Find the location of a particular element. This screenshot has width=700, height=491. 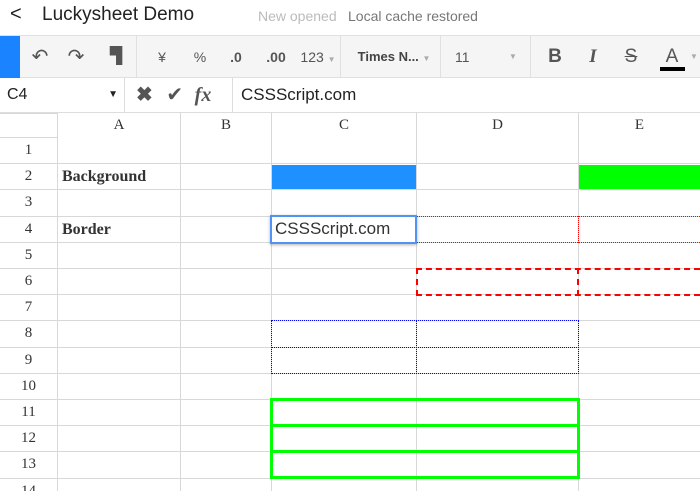

text-color-swatch is located at coordinates (672, 69).